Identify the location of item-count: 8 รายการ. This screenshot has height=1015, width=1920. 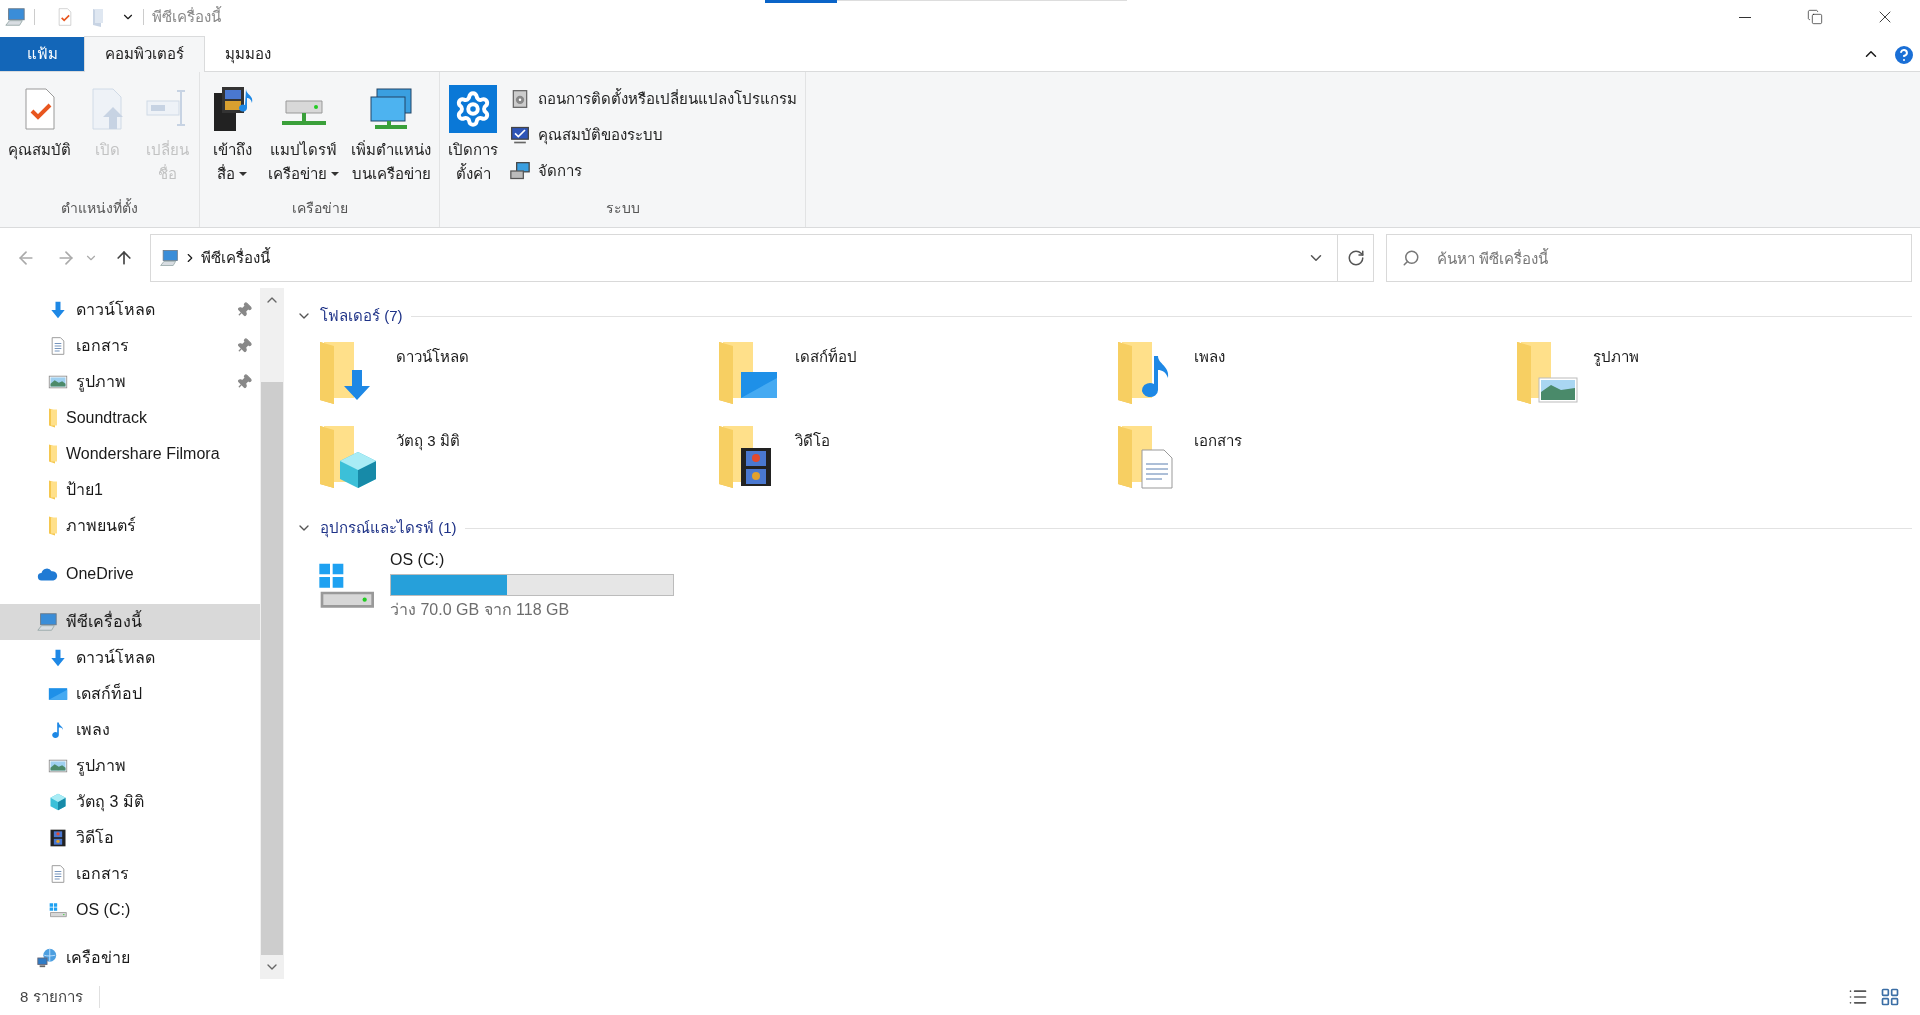
(60, 997).